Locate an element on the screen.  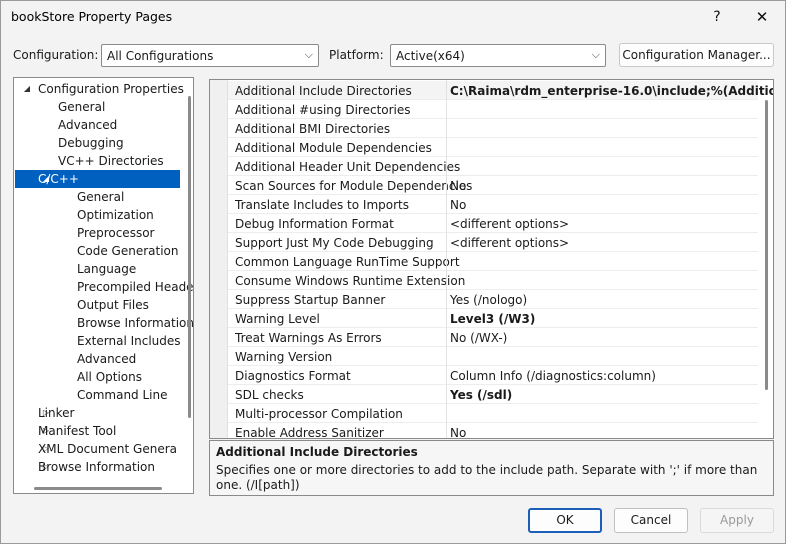
tree-item-label: Browse Information is located at coordinates (96, 467).